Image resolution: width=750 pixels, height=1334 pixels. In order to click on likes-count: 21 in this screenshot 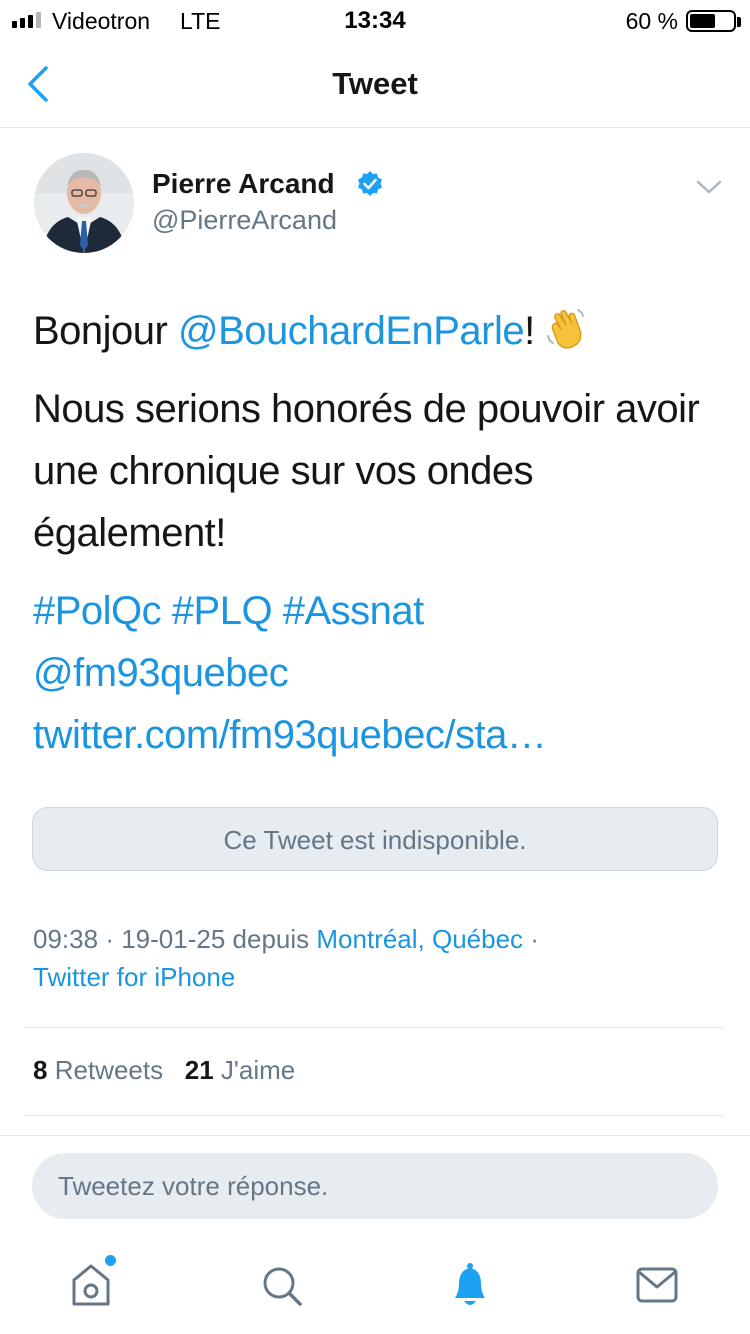, I will do `click(199, 1070)`.